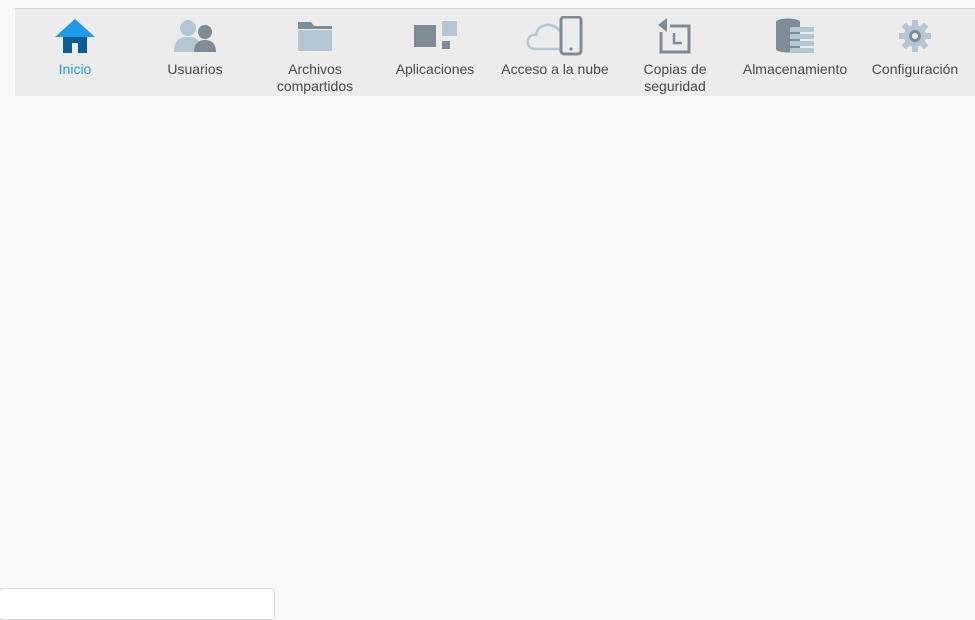  I want to click on nav-item-archivos-compartidos: Archivos compartidos, so click(315, 52).